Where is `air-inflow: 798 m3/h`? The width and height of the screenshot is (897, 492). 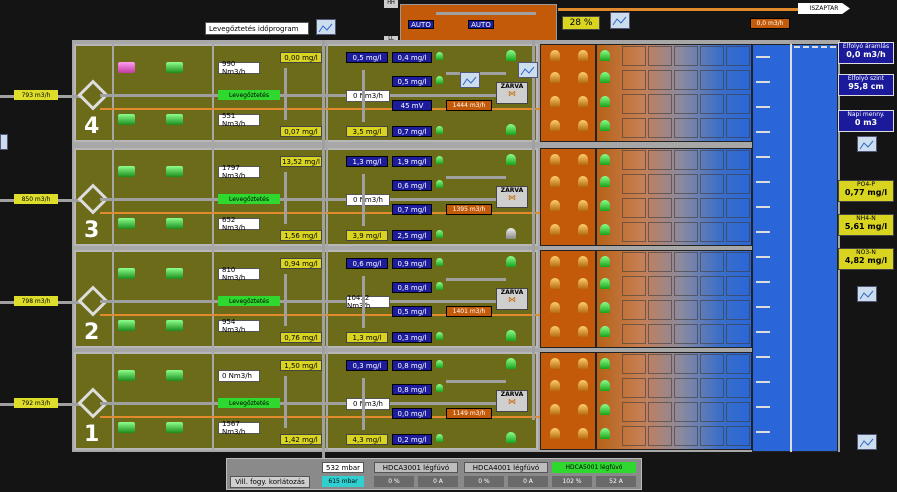
air-inflow: 798 m3/h is located at coordinates (36, 301).